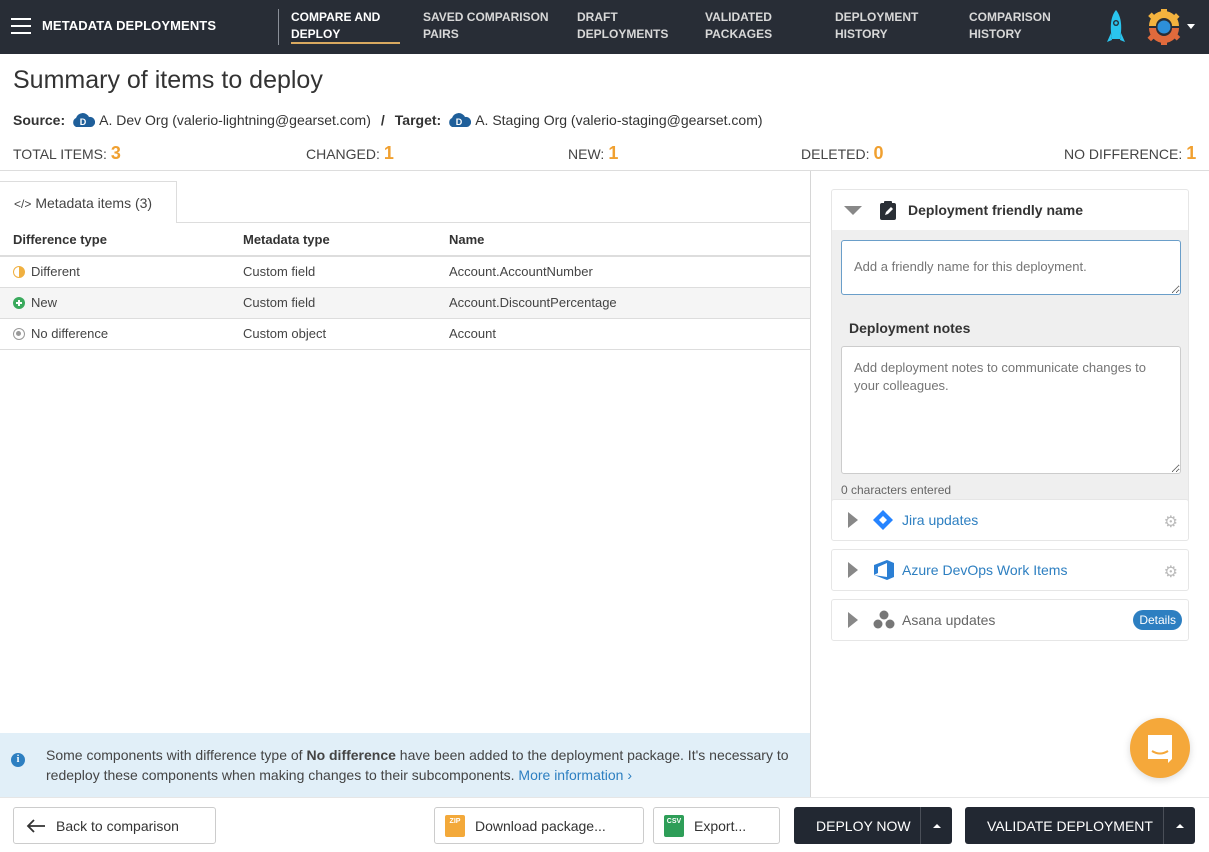 This screenshot has width=1209, height=852. What do you see at coordinates (115, 153) in the screenshot?
I see `stat-value: 3` at bounding box center [115, 153].